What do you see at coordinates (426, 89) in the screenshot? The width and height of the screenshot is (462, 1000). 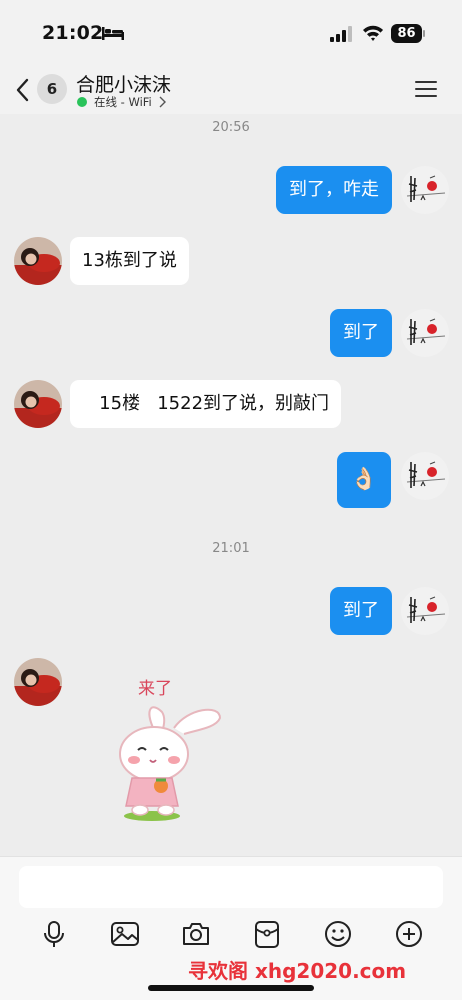 I see `hamburger-menu-icon` at bounding box center [426, 89].